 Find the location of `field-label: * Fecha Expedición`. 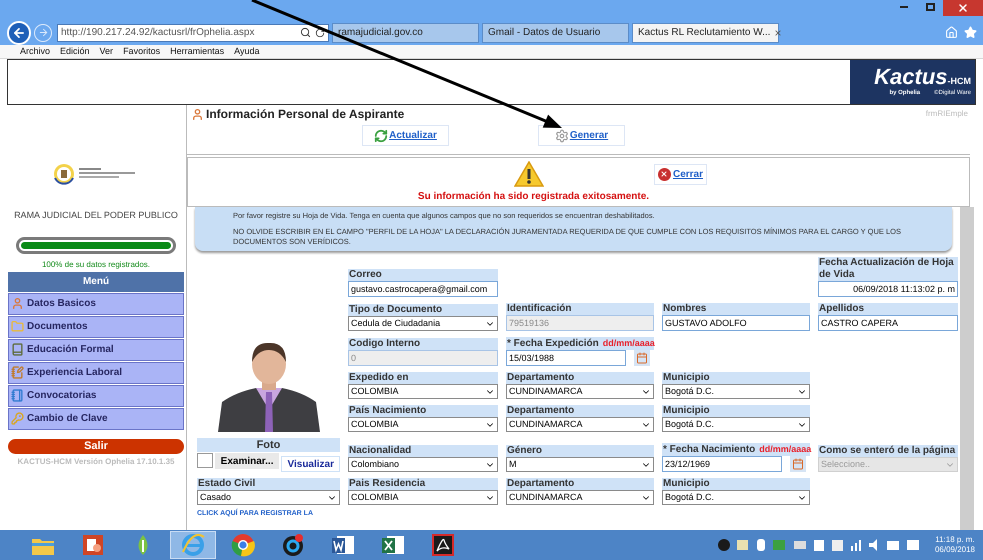

field-label: * Fecha Expedición is located at coordinates (553, 344).